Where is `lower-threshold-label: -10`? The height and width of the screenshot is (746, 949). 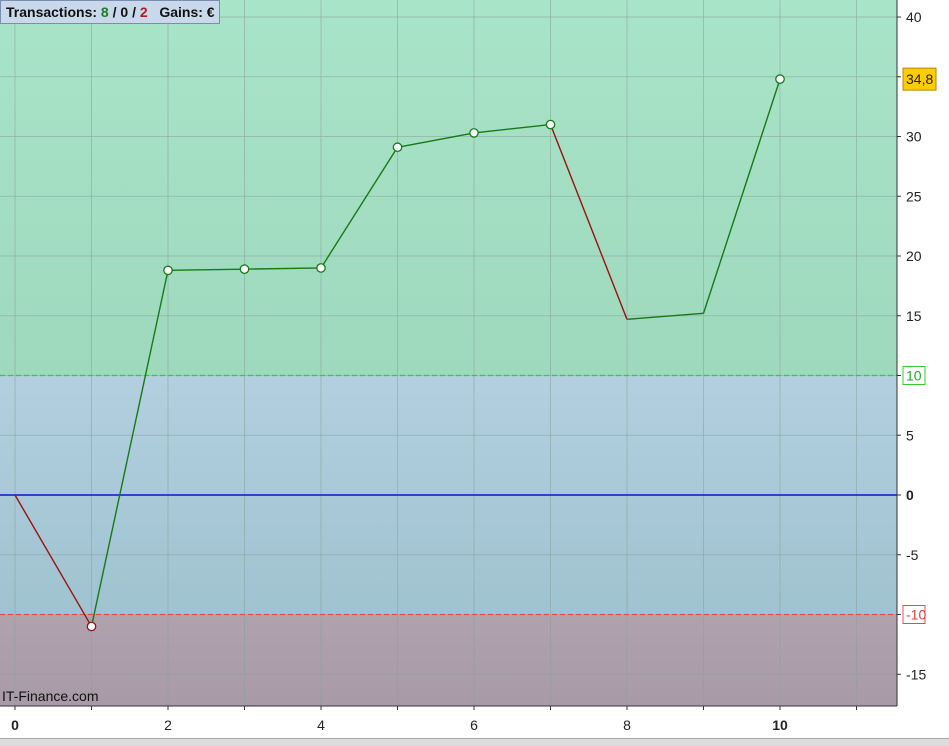 lower-threshold-label: -10 is located at coordinates (916, 615).